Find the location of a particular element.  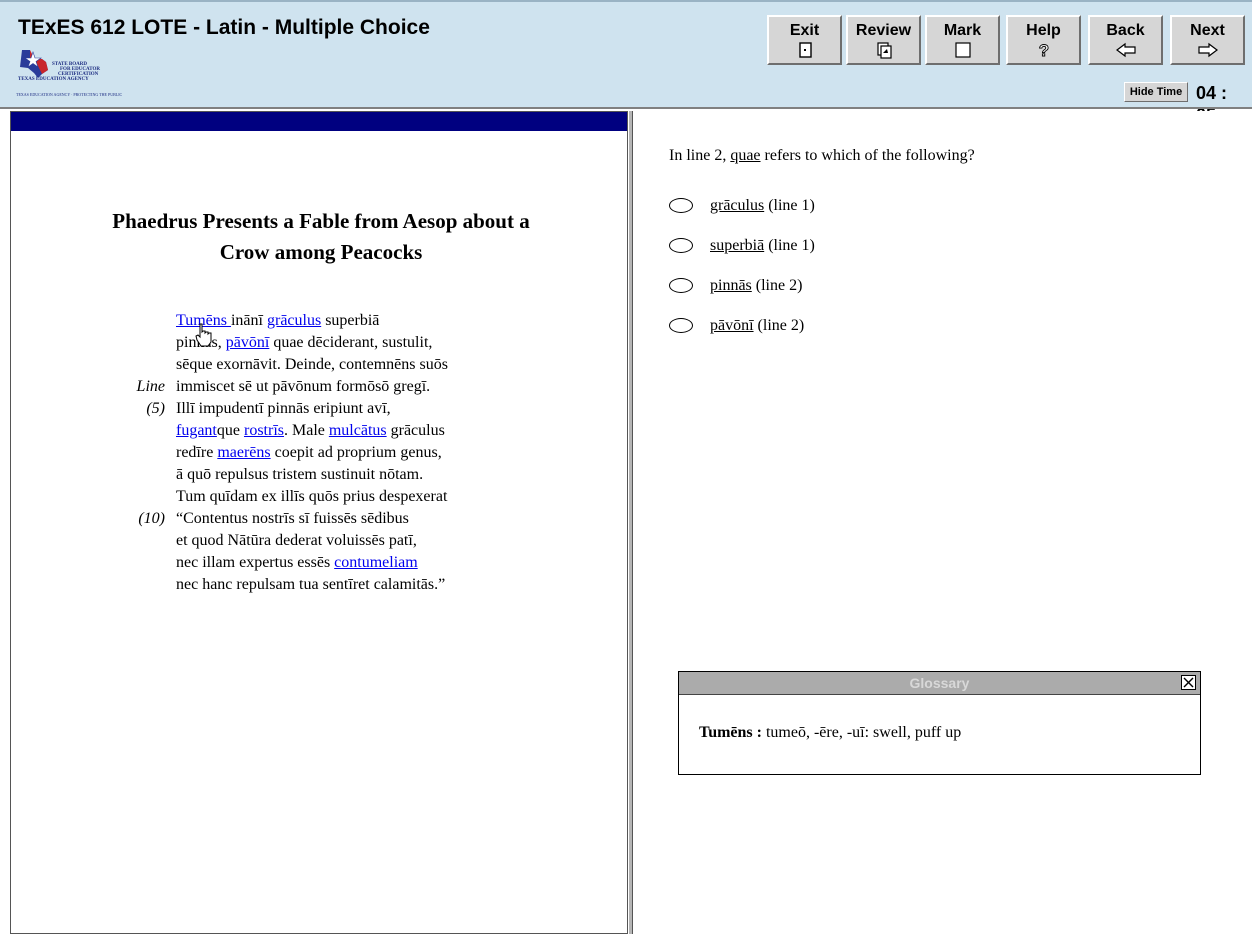

gloss-link-mulcatus: mulcātus is located at coordinates (358, 430).